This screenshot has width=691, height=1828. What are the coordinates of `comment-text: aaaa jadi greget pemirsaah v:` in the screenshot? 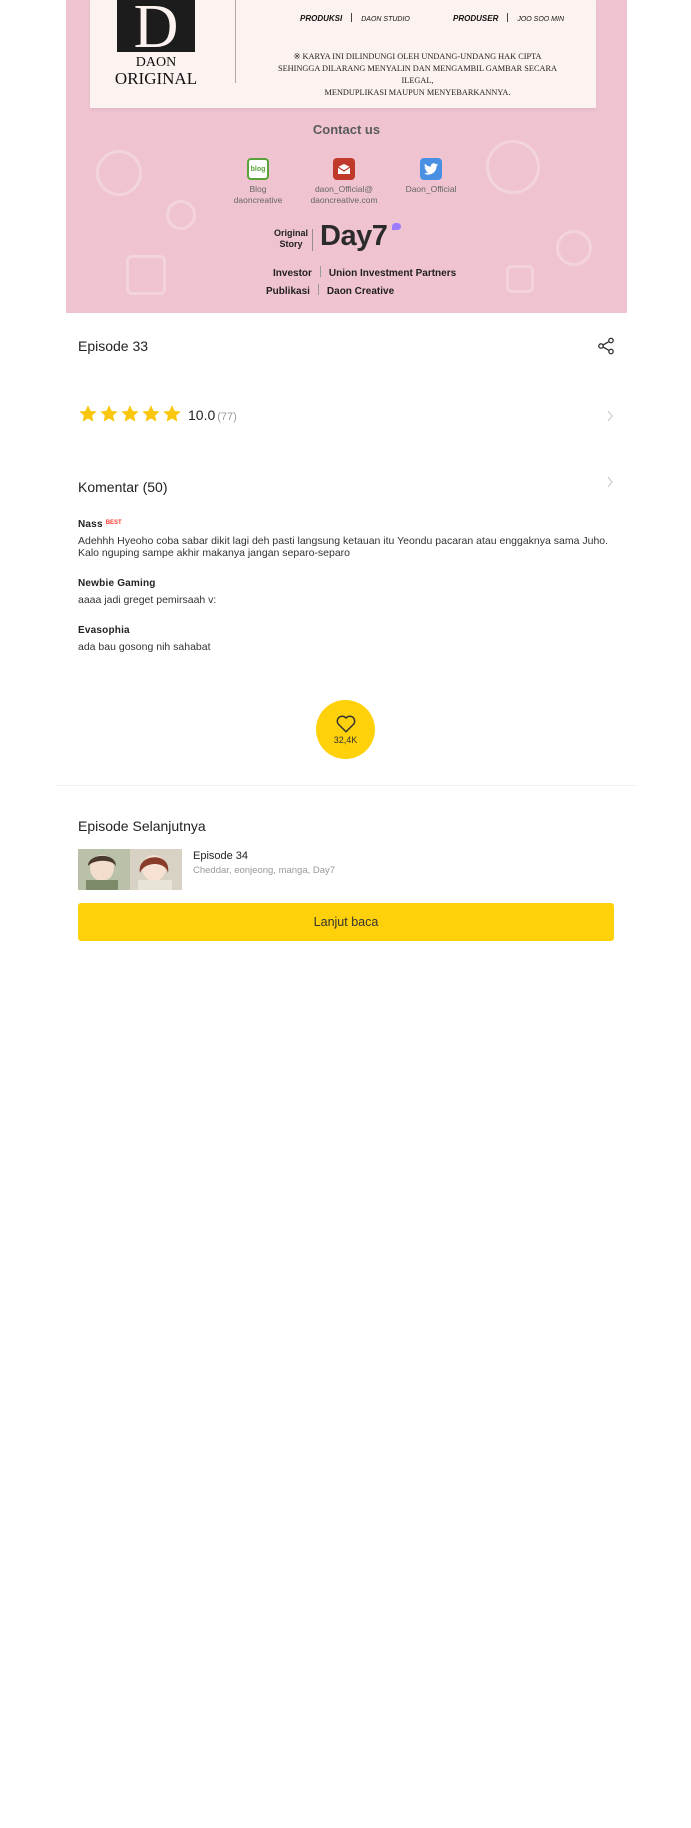 It's located at (147, 600).